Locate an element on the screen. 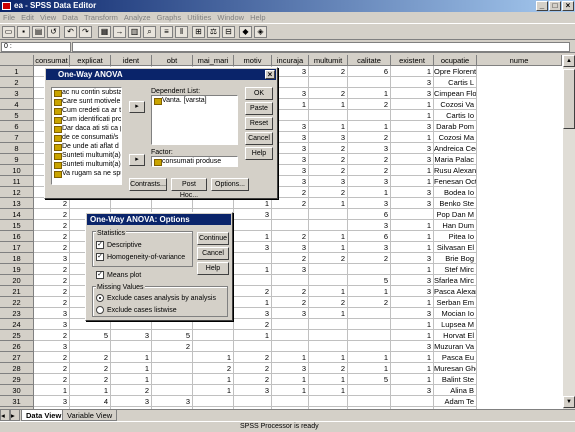 This screenshot has height=432, width=575. exclude-analysis-radio is located at coordinates (100, 298).